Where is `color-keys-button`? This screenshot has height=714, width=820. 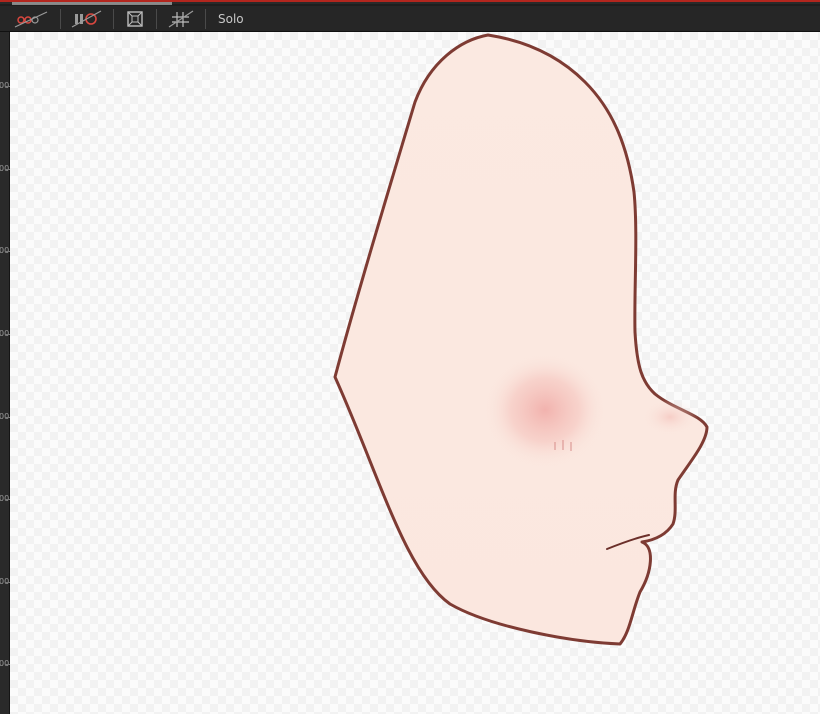 color-keys-button is located at coordinates (87, 19).